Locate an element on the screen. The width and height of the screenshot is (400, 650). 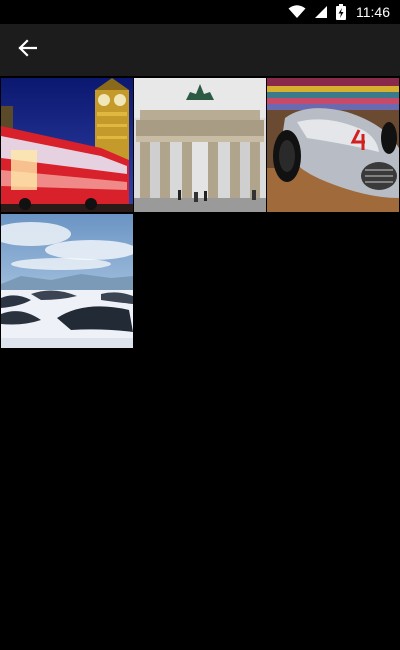
thumbnail-london-bus is located at coordinates (67, 145).